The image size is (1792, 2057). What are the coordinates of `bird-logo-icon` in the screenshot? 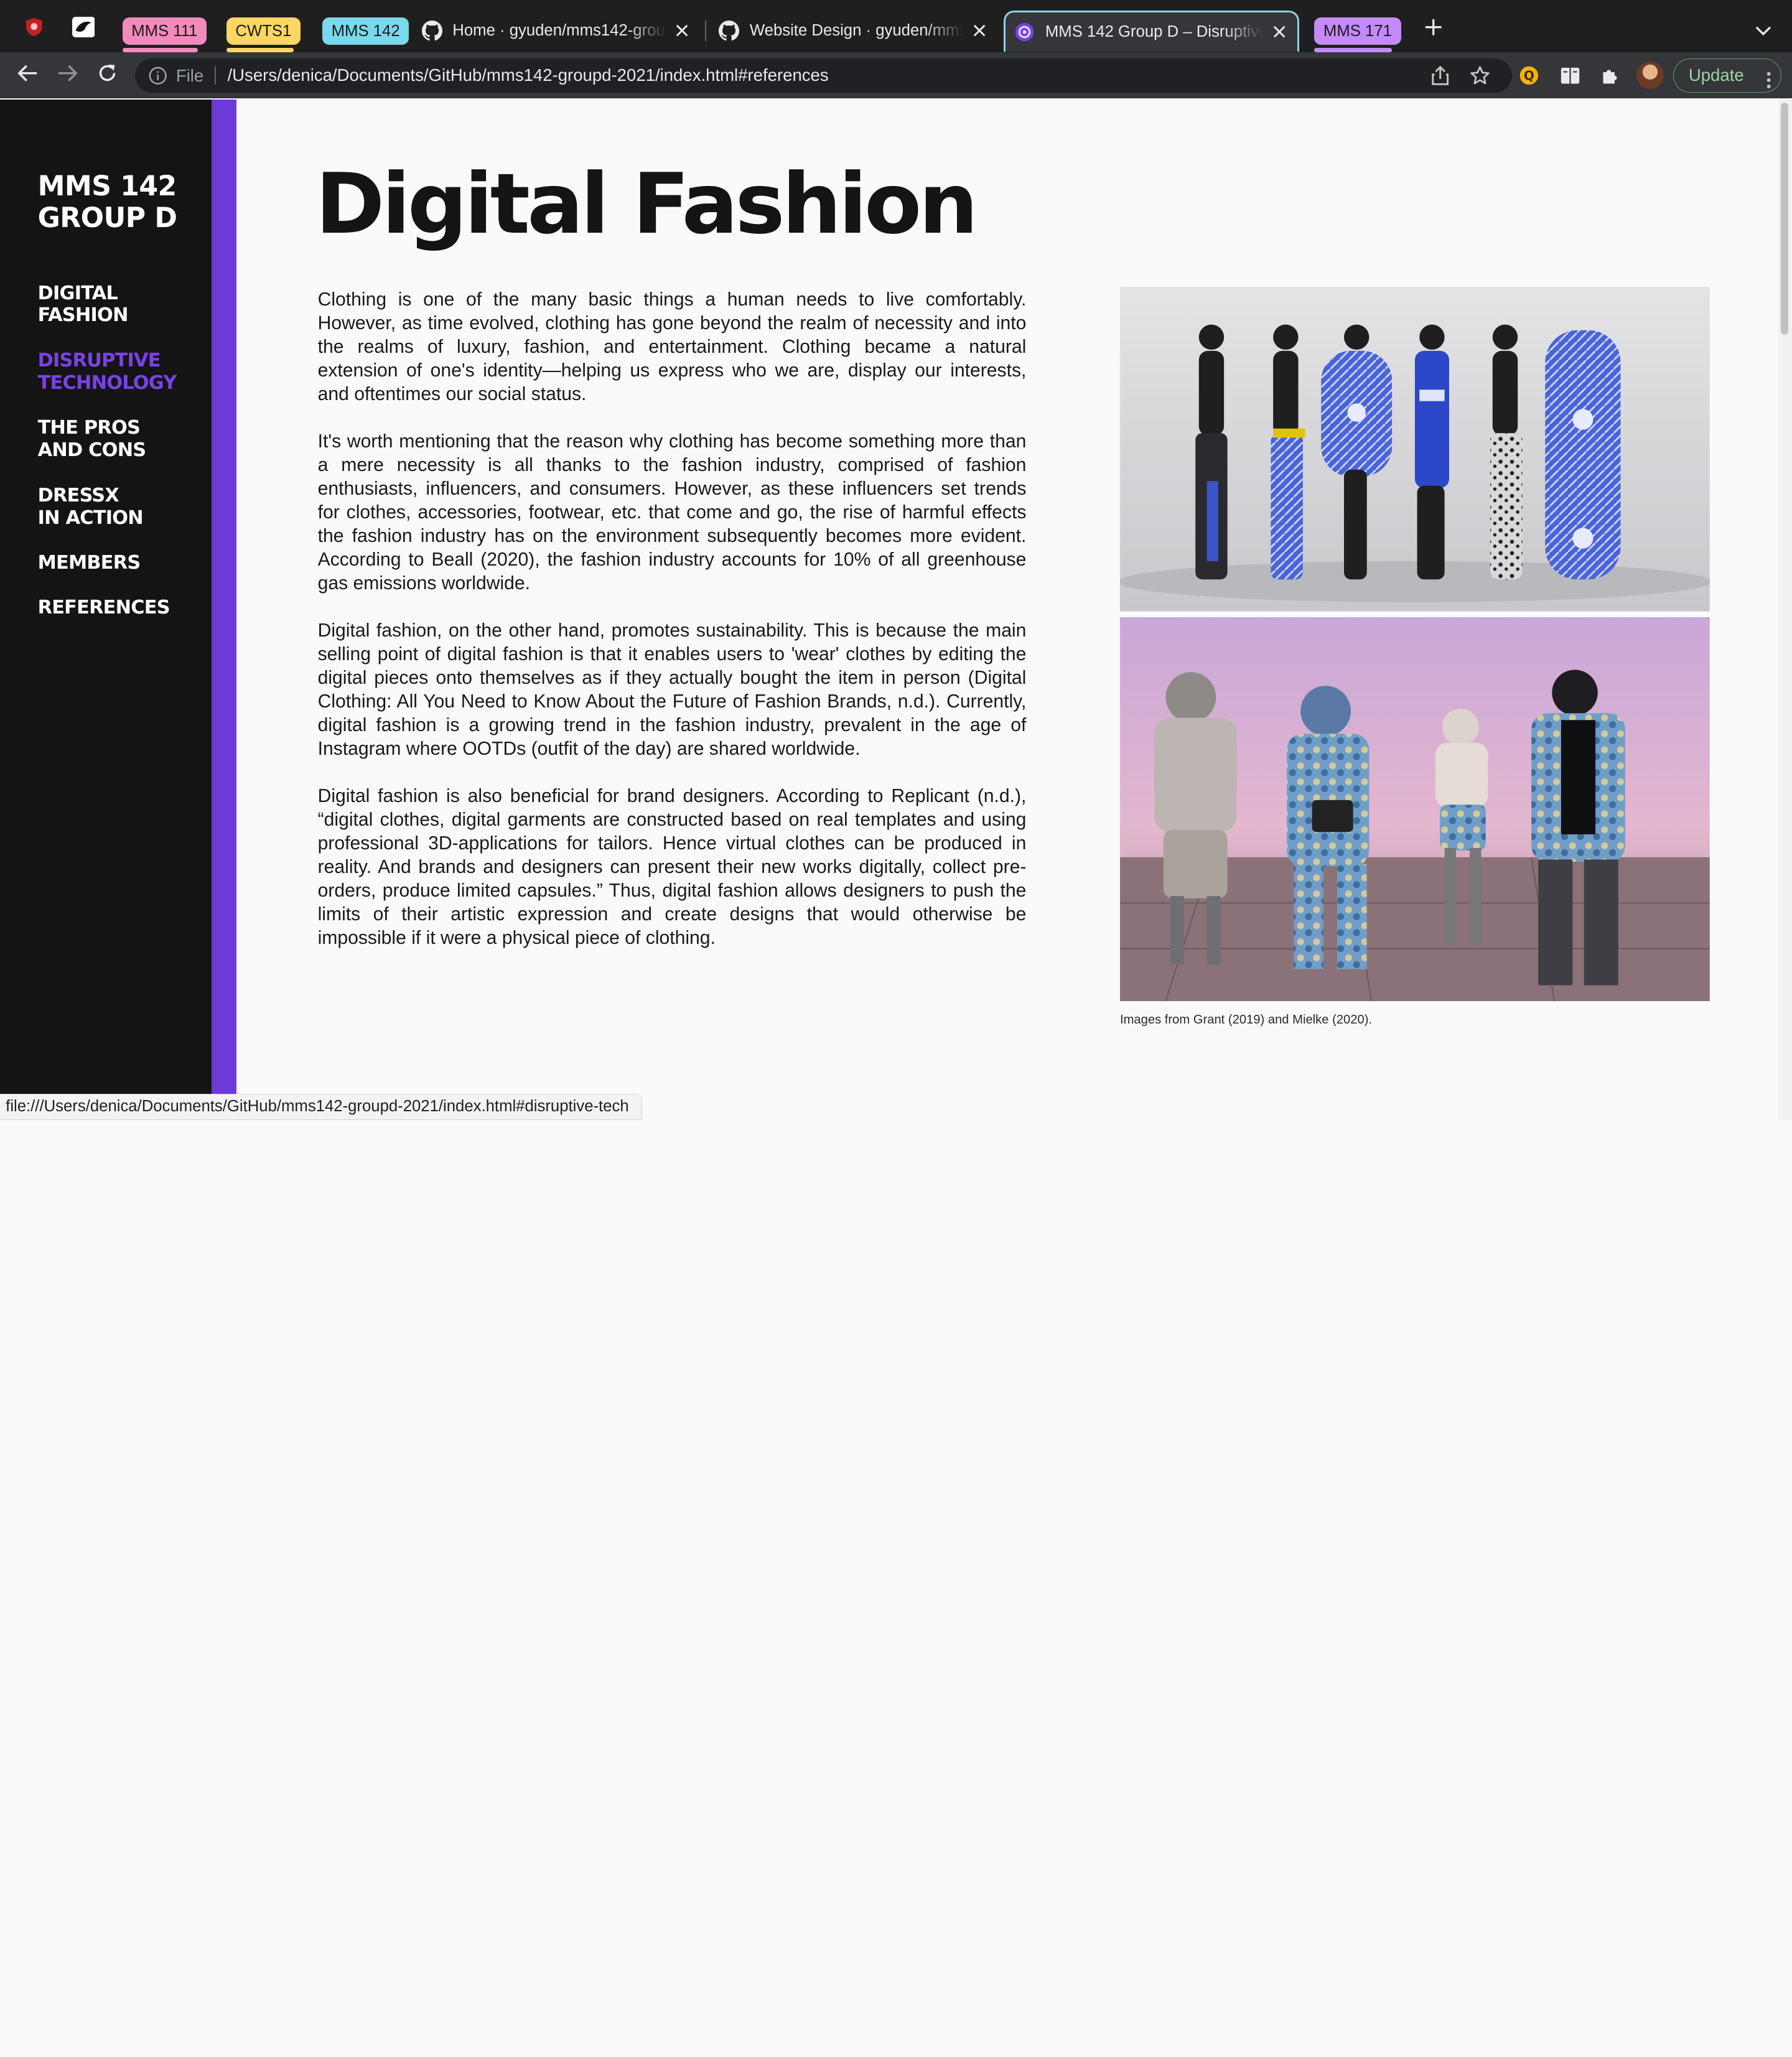 It's located at (84, 29).